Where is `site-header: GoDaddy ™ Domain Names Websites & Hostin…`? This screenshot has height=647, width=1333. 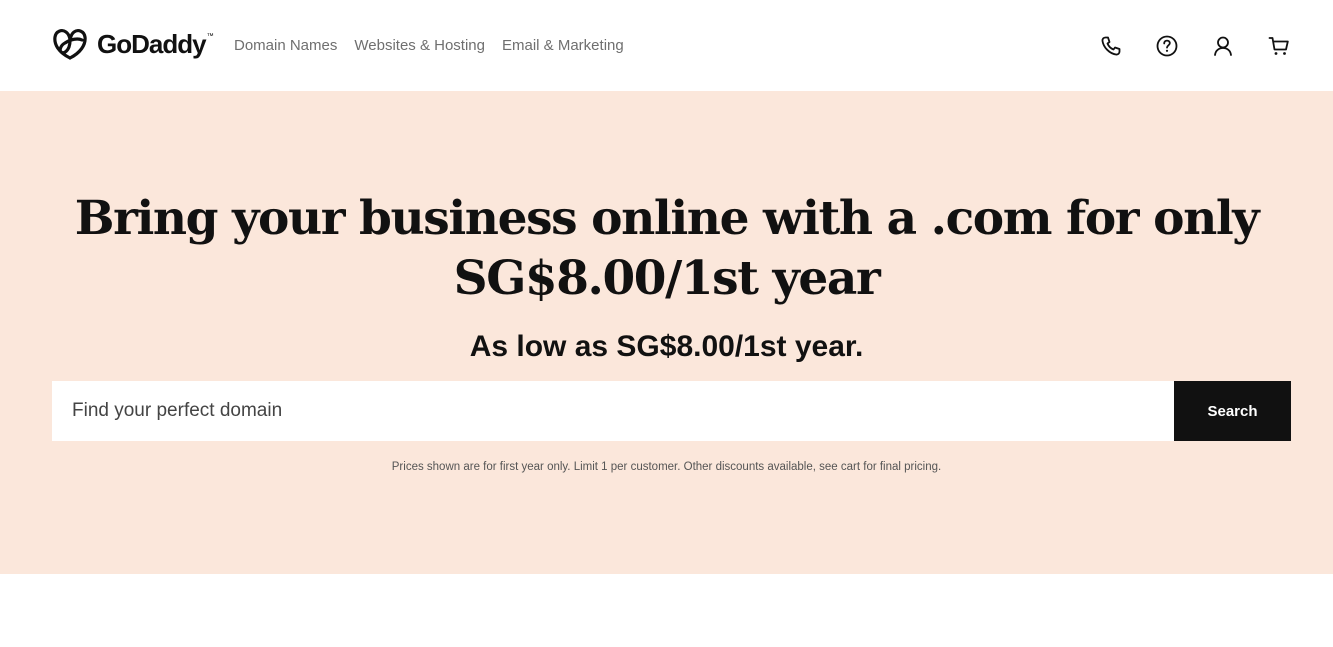 site-header: GoDaddy ™ Domain Names Websites & Hostin… is located at coordinates (666, 45).